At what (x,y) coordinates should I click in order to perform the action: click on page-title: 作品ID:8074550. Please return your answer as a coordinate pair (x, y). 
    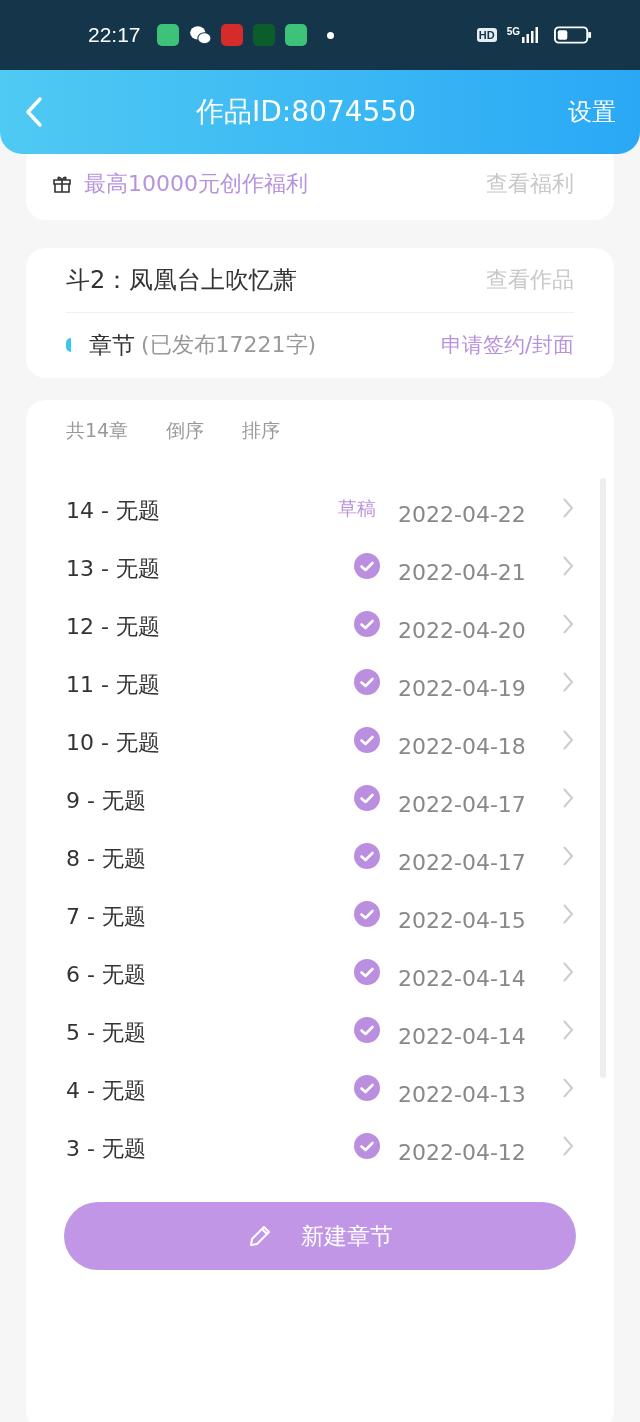
    Looking at the image, I should click on (306, 112).